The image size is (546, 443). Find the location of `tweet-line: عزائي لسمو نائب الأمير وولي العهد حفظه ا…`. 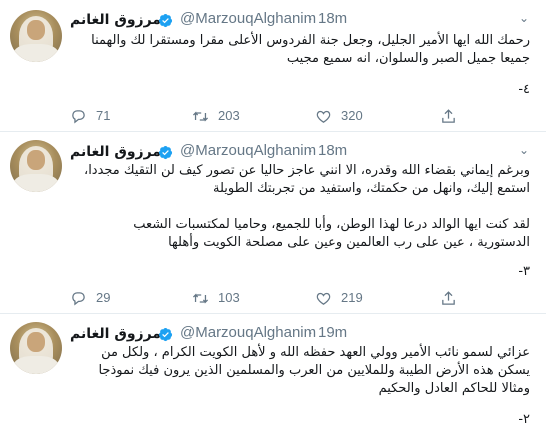

tweet-line: عزائي لسمو نائب الأمير وولي العهد حفظه ا… is located at coordinates (315, 352).